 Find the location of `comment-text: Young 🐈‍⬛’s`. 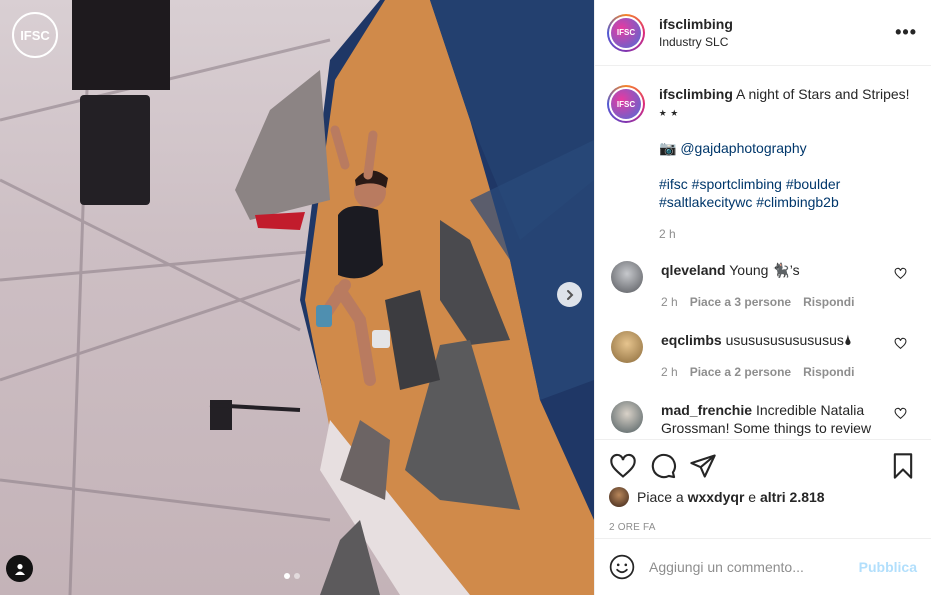

comment-text: Young 🐈‍⬛’s is located at coordinates (764, 270).